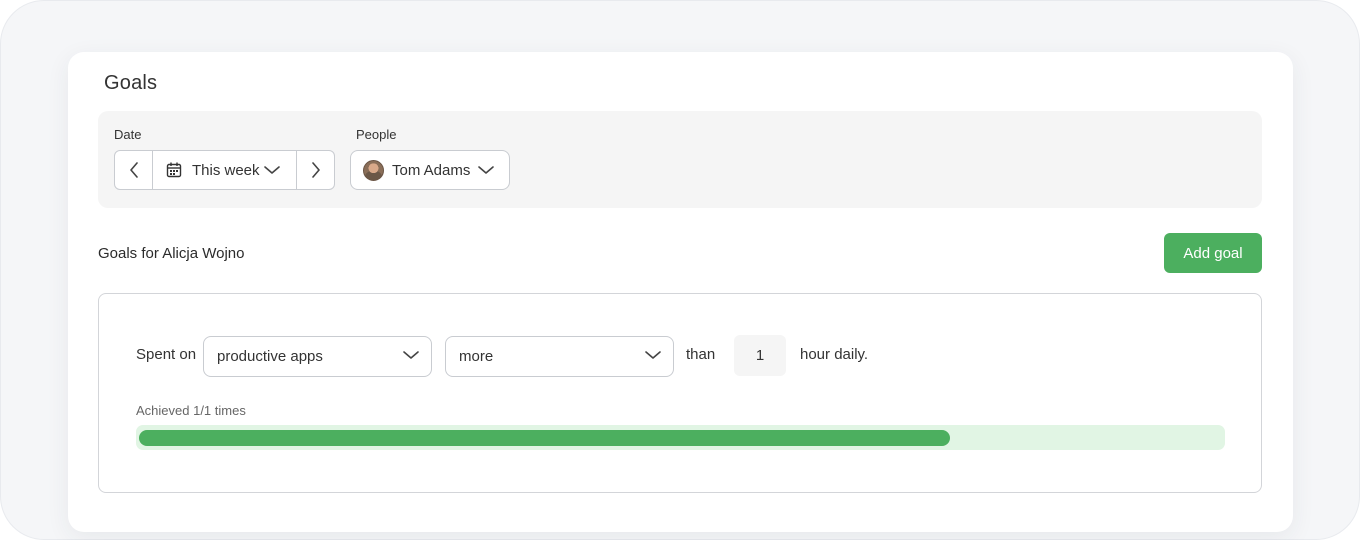 This screenshot has height=540, width=1360. I want to click on goals-section-title: Goals for Alicja Wojno, so click(171, 253).